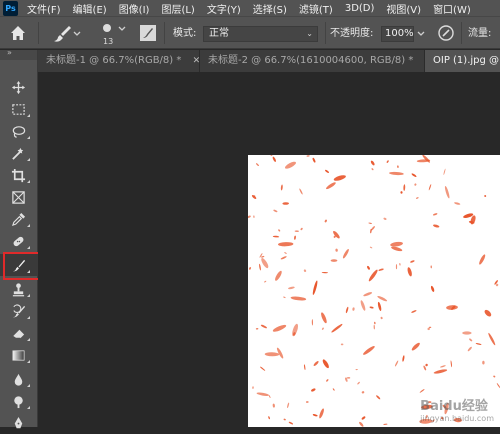 This screenshot has width=500, height=434. Describe the element at coordinates (91, 8) in the screenshot. I see `menu-edit: 编辑(E)` at that location.